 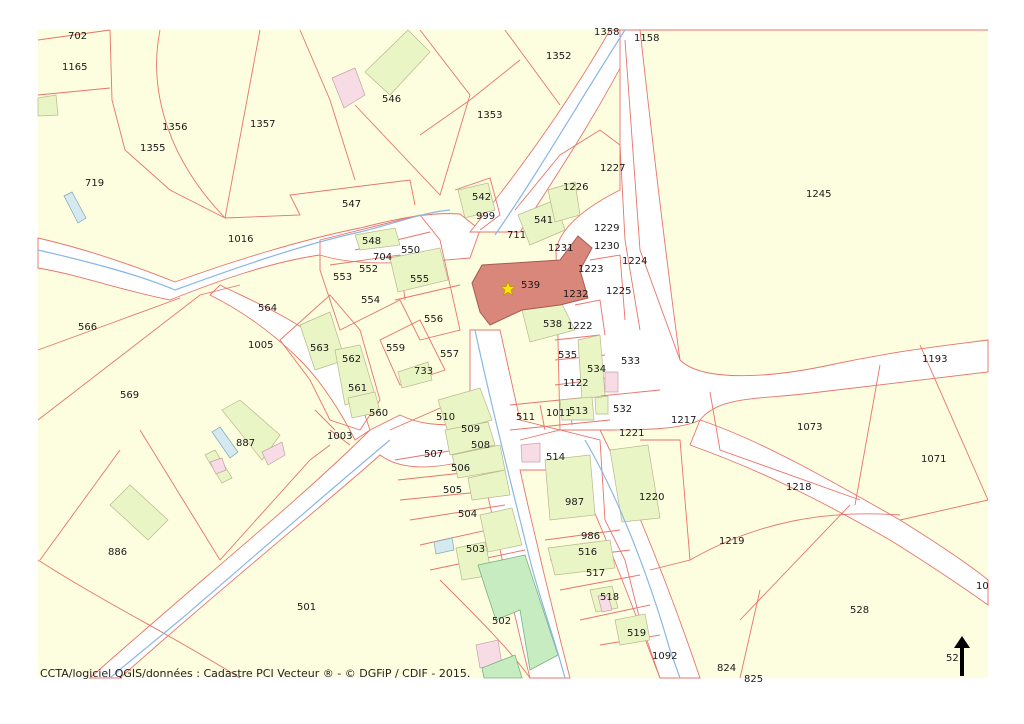 What do you see at coordinates (575, 294) in the screenshot?
I see `parcel-label: 1232` at bounding box center [575, 294].